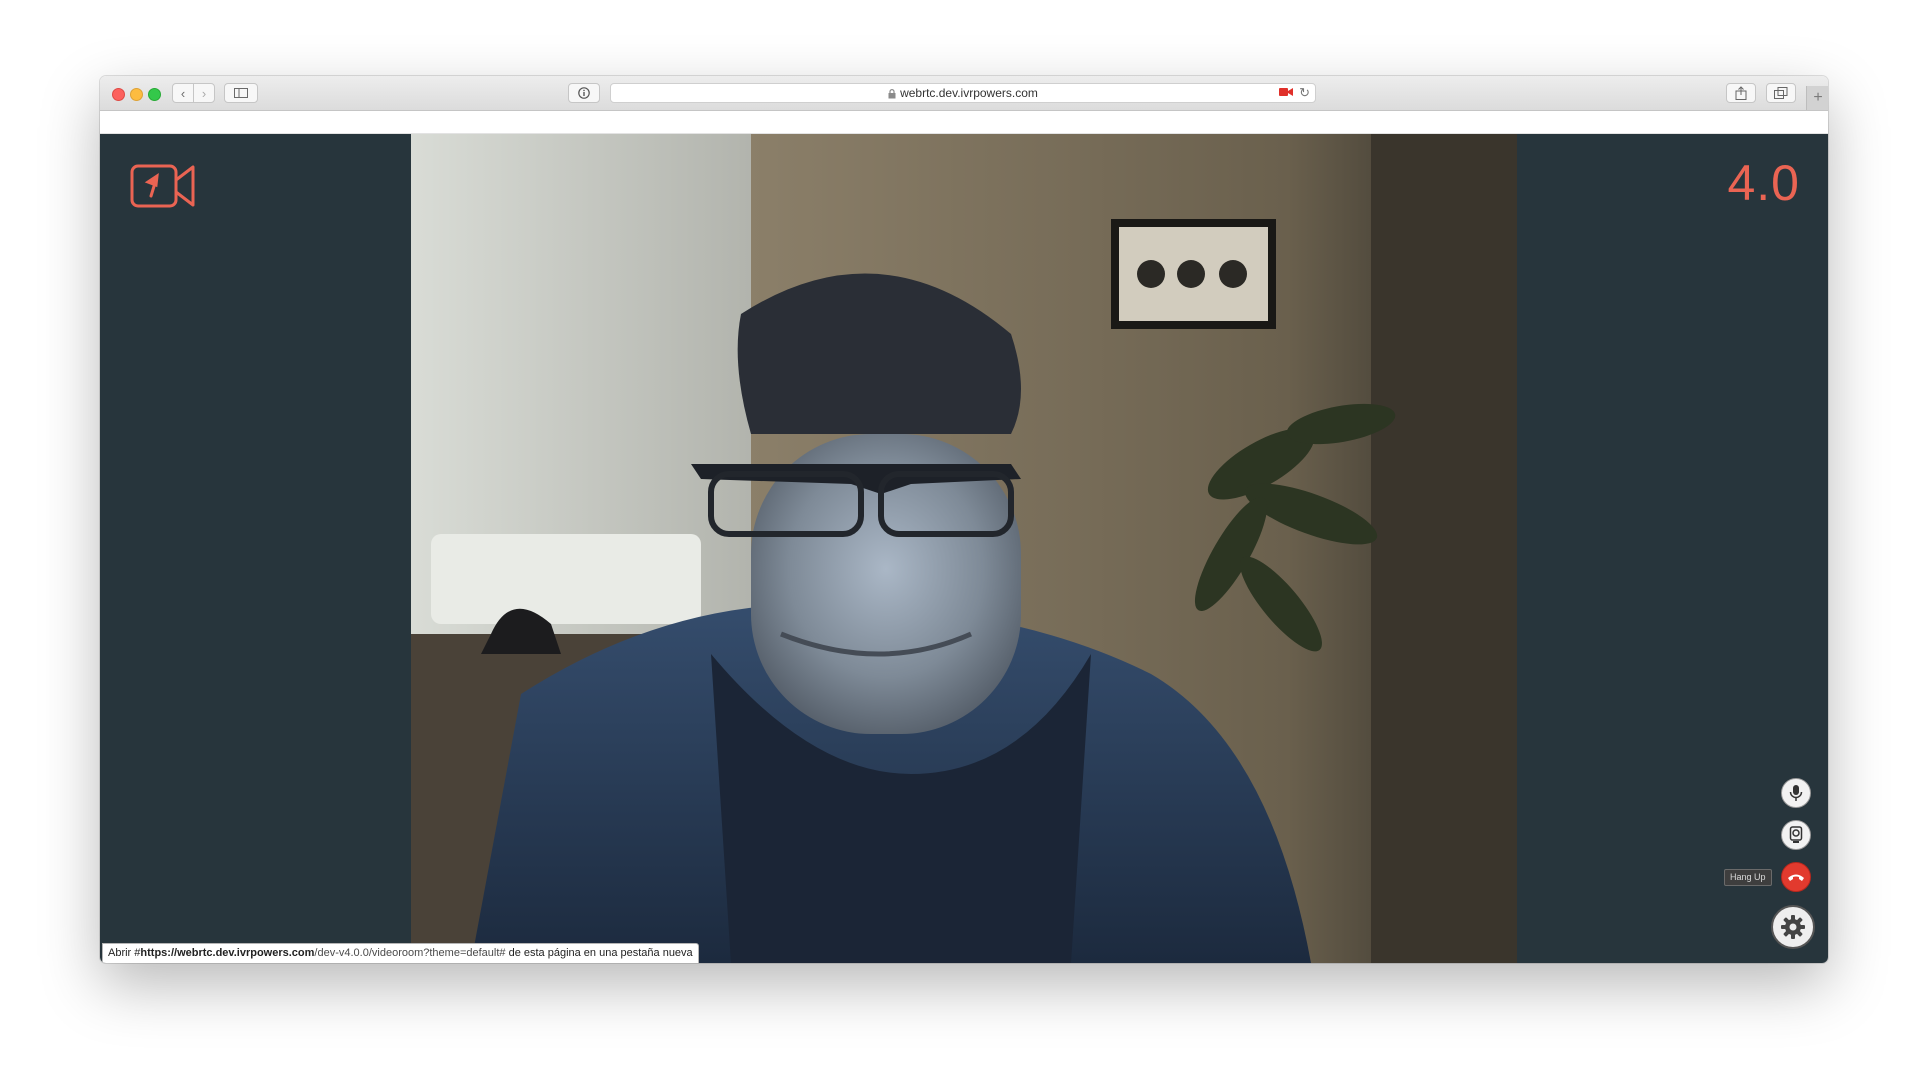 The width and height of the screenshot is (1920, 1080). I want to click on version-label: 4.0, so click(1763, 183).